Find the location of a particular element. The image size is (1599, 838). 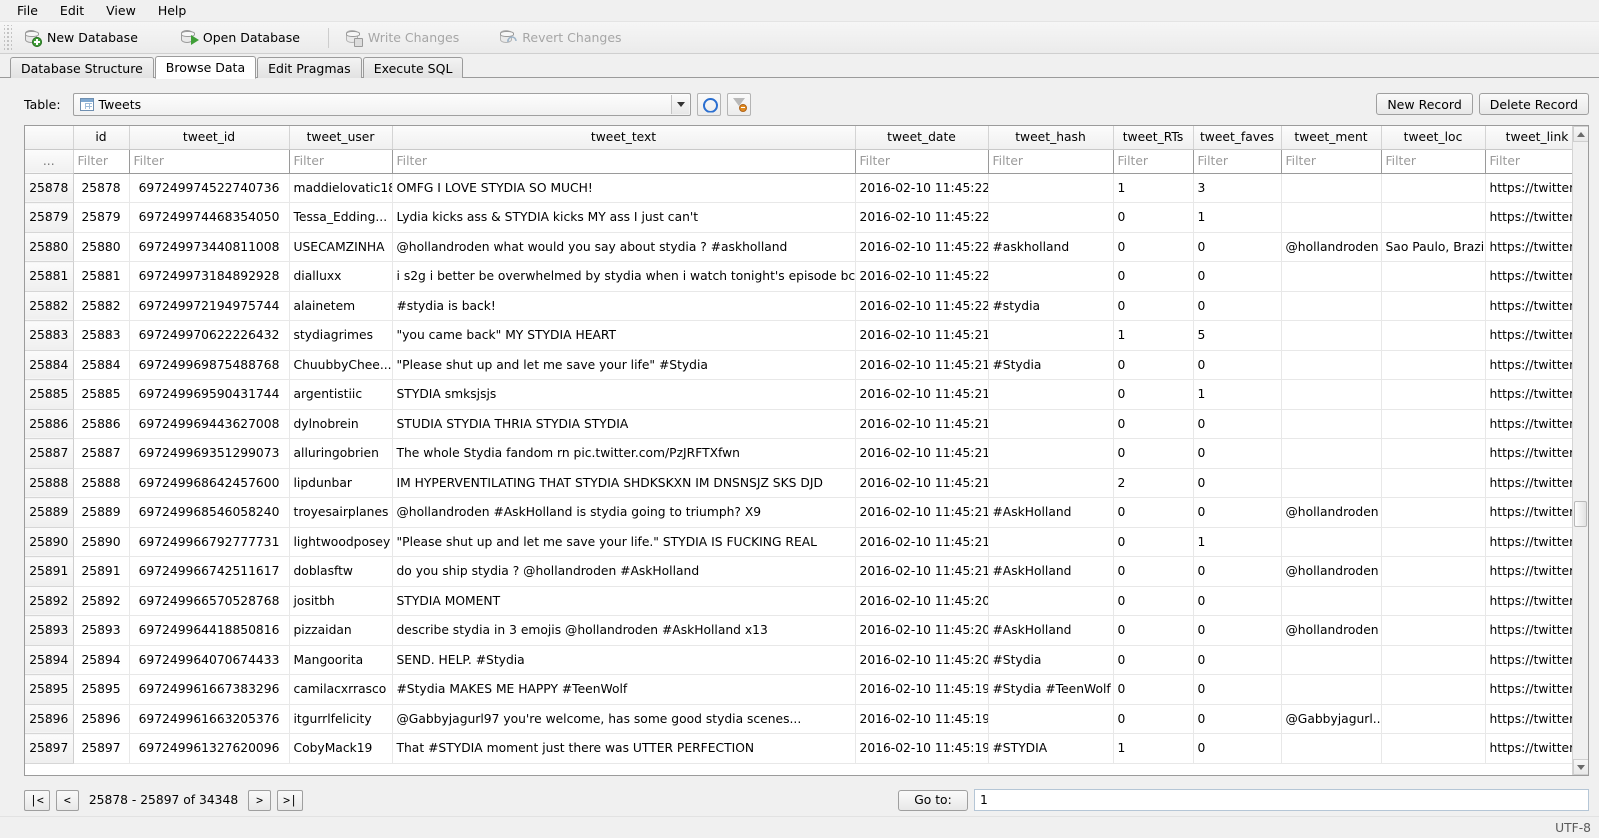

scroll-down-icon is located at coordinates (1580, 767).